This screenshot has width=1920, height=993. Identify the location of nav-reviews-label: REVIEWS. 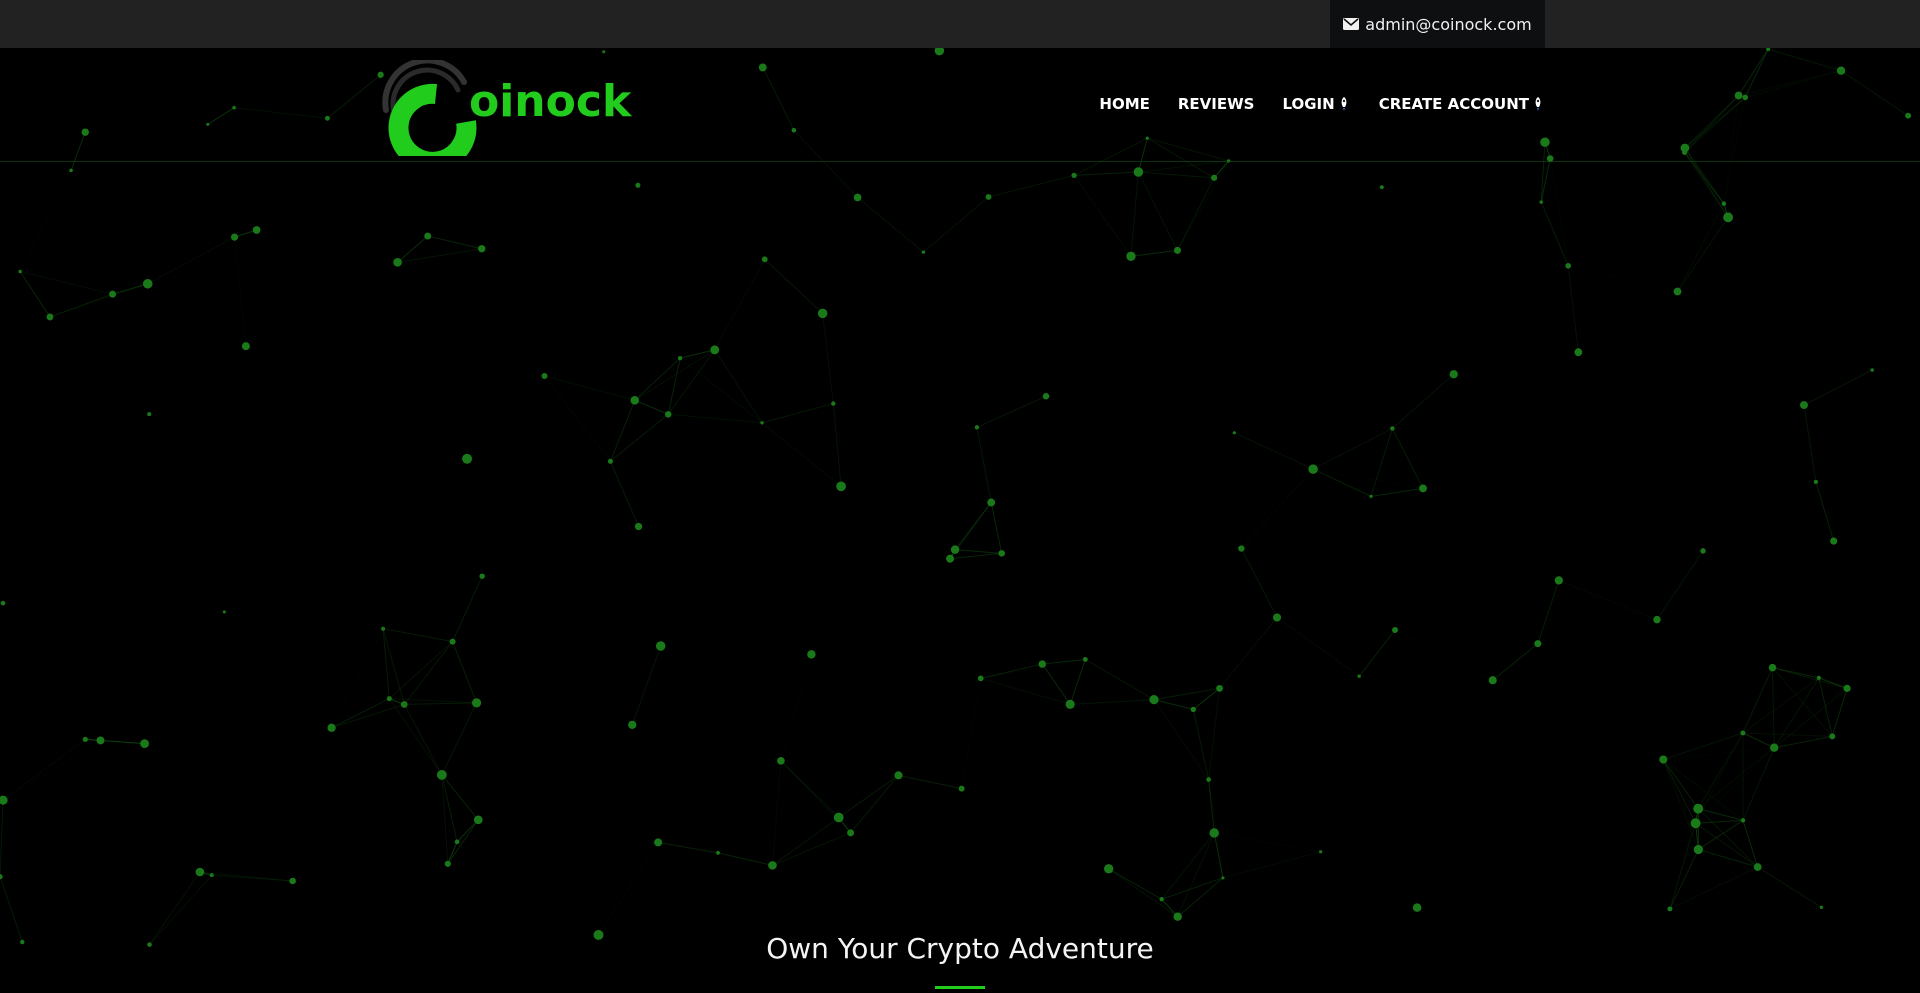
(1216, 104).